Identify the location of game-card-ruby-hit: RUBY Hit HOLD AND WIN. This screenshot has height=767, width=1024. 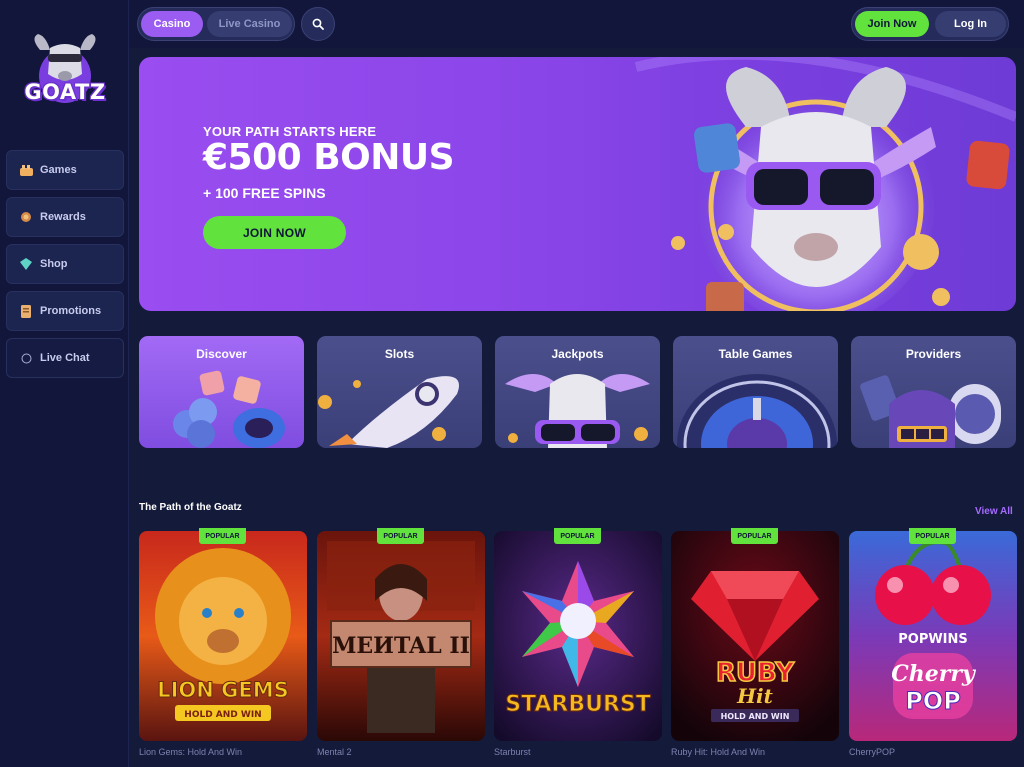
(755, 636).